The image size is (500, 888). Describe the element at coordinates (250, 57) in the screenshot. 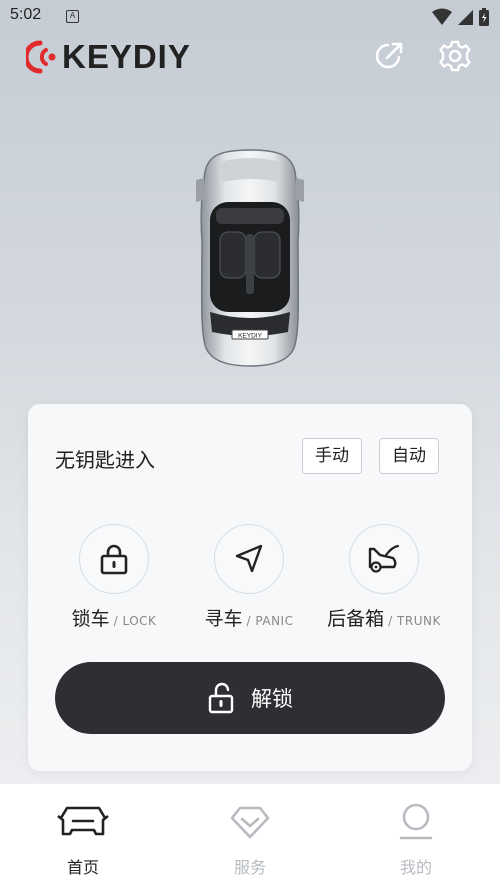

I see `app-header: KEYDIY` at that location.